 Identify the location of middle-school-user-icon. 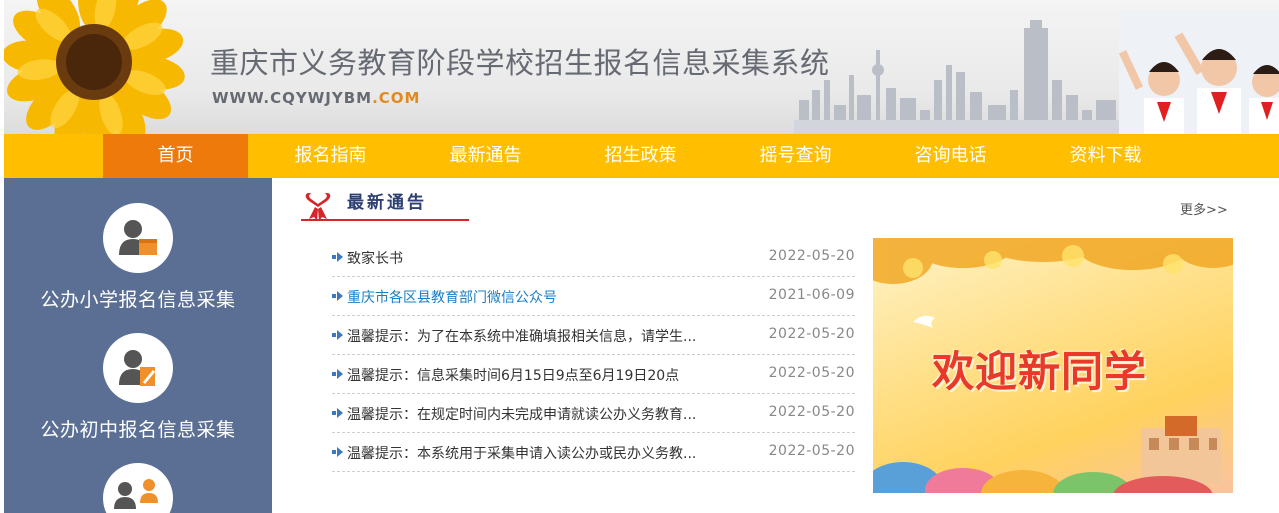
(138, 368).